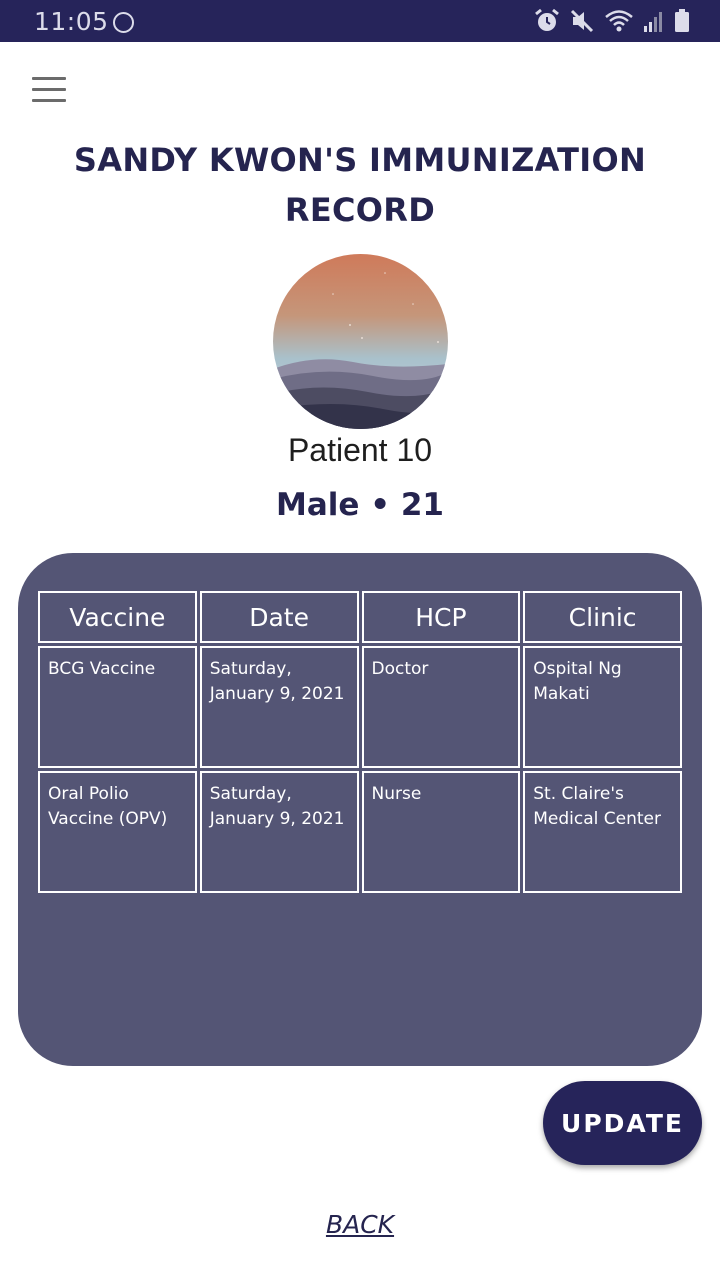 Image resolution: width=720 pixels, height=1280 pixels. What do you see at coordinates (682, 20) in the screenshot?
I see `battery-icon` at bounding box center [682, 20].